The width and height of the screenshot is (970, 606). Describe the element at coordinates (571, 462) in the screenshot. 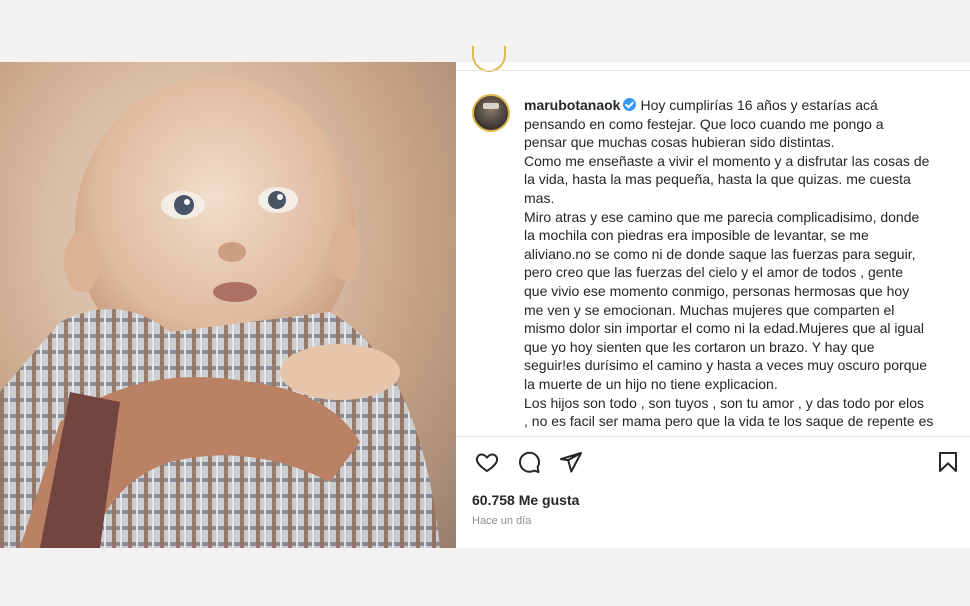

I see `share-icon` at that location.